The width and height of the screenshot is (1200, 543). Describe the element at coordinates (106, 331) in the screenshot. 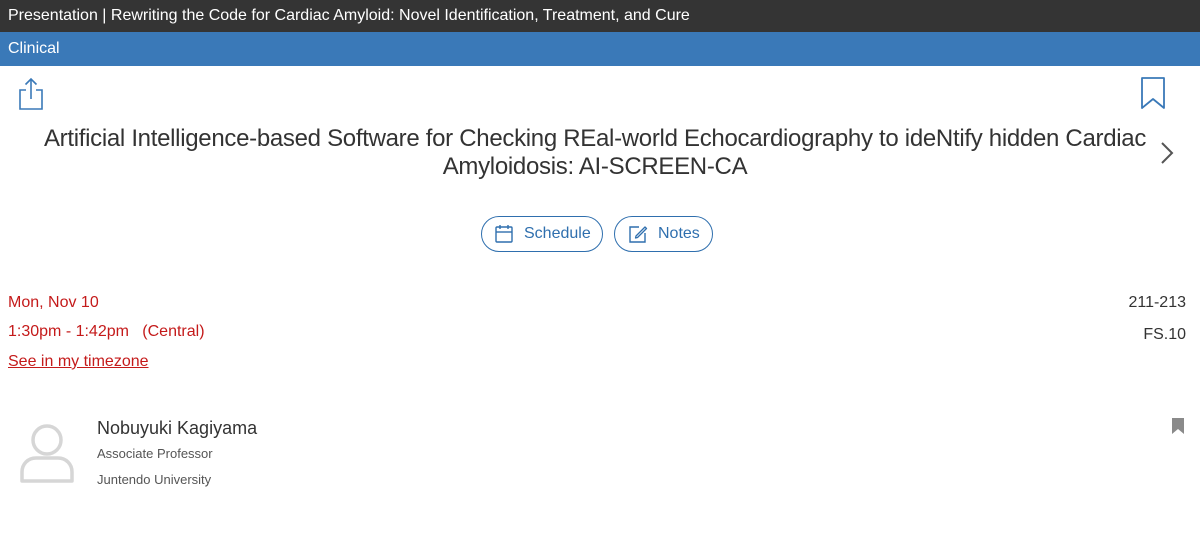

I see `session-time: 1:30pm - 1:42pm (Central)` at that location.